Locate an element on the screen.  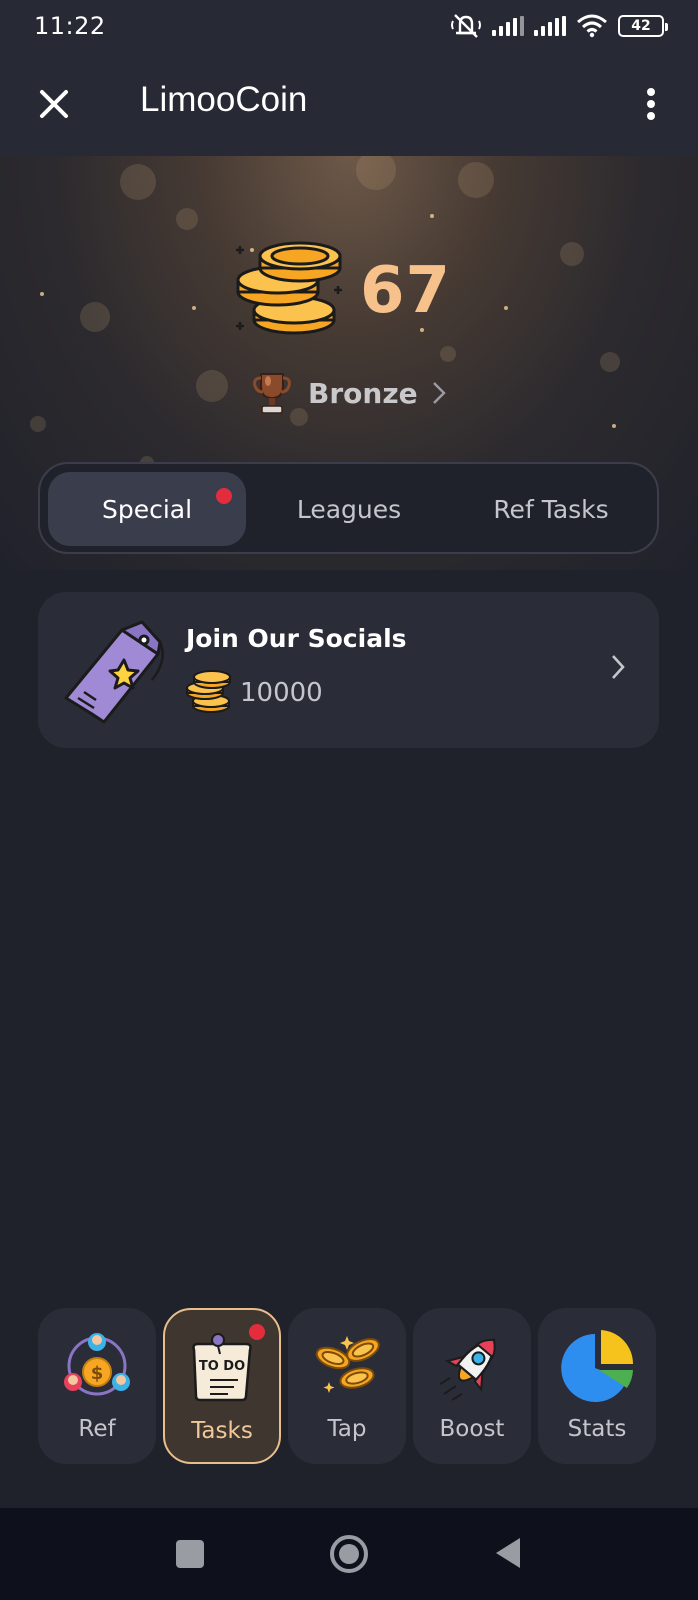
system-navigation-bar is located at coordinates (349, 1554).